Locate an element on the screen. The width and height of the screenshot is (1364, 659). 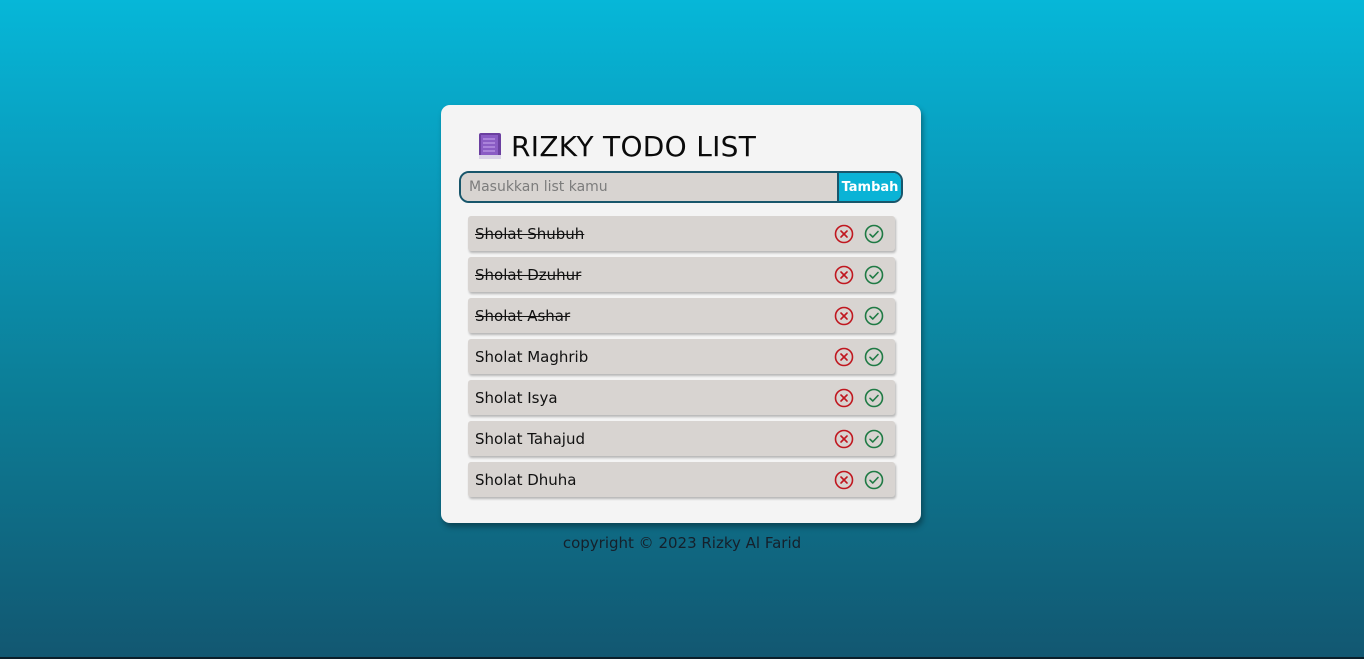
todo-input is located at coordinates (649, 187).